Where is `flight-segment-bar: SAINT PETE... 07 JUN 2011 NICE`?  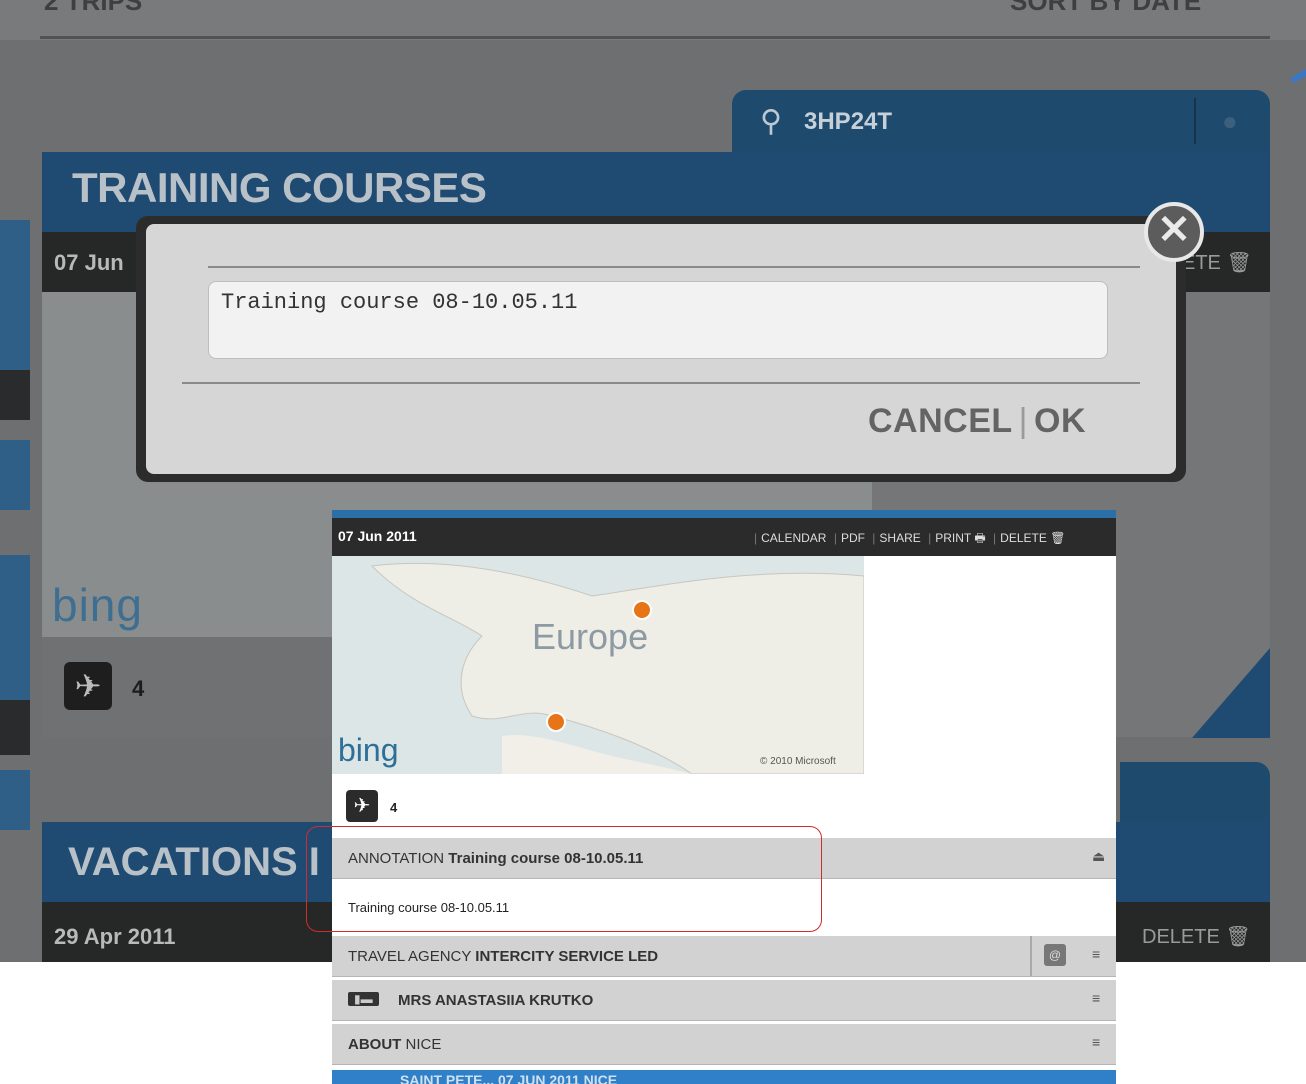 flight-segment-bar: SAINT PETE... 07 JUN 2011 NICE is located at coordinates (724, 1077).